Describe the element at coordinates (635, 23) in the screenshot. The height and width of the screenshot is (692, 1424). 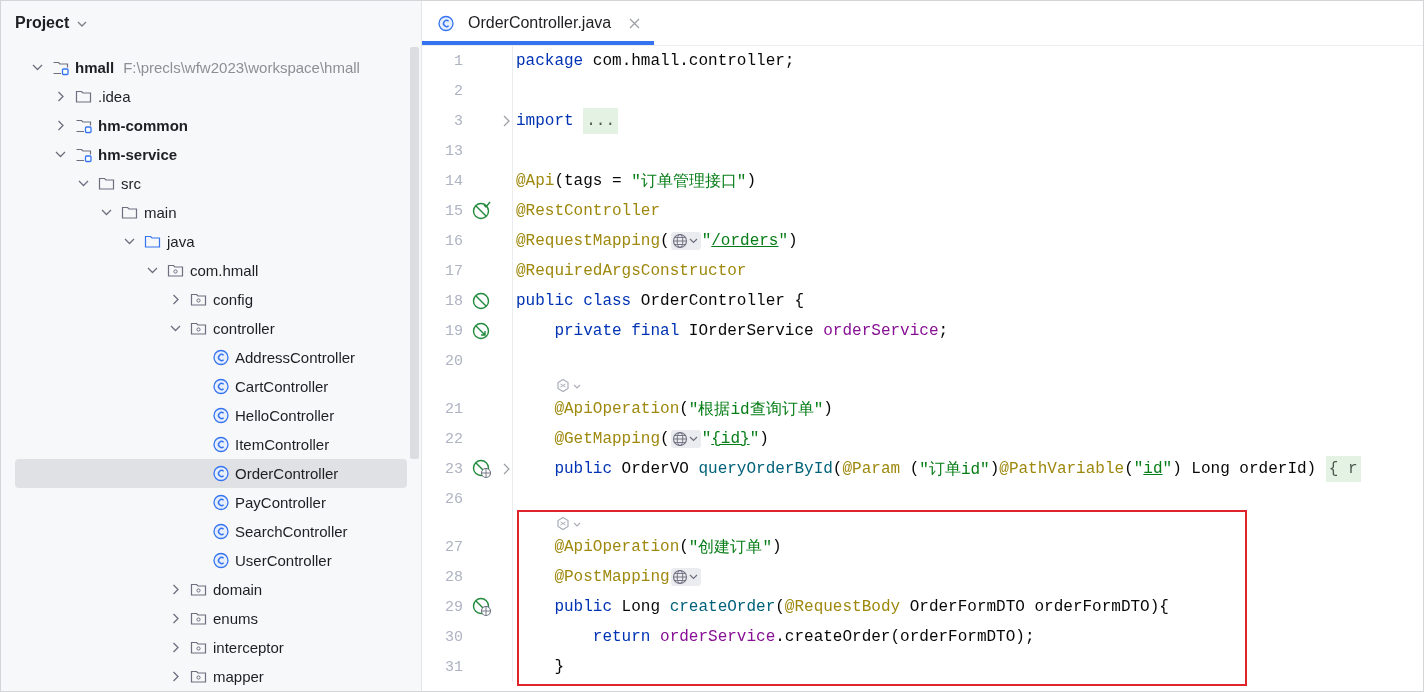
I see `close-icon` at that location.